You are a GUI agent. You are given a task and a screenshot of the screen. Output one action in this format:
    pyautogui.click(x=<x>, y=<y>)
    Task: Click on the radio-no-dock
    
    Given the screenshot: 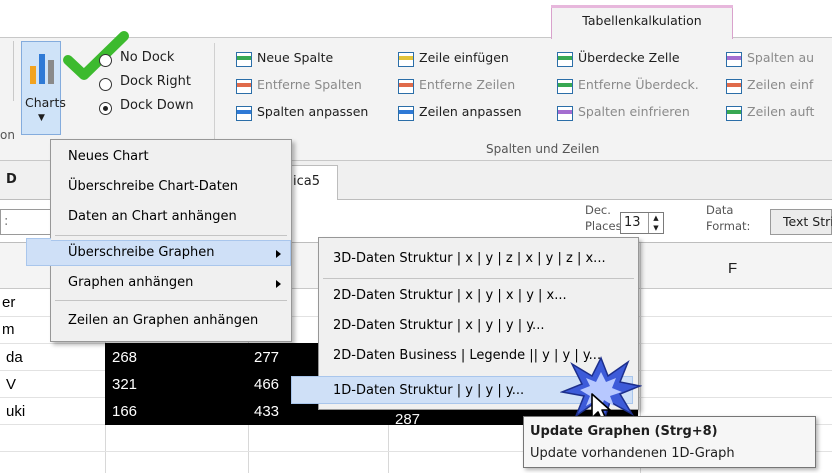 What is the action you would take?
    pyautogui.click(x=105, y=60)
    